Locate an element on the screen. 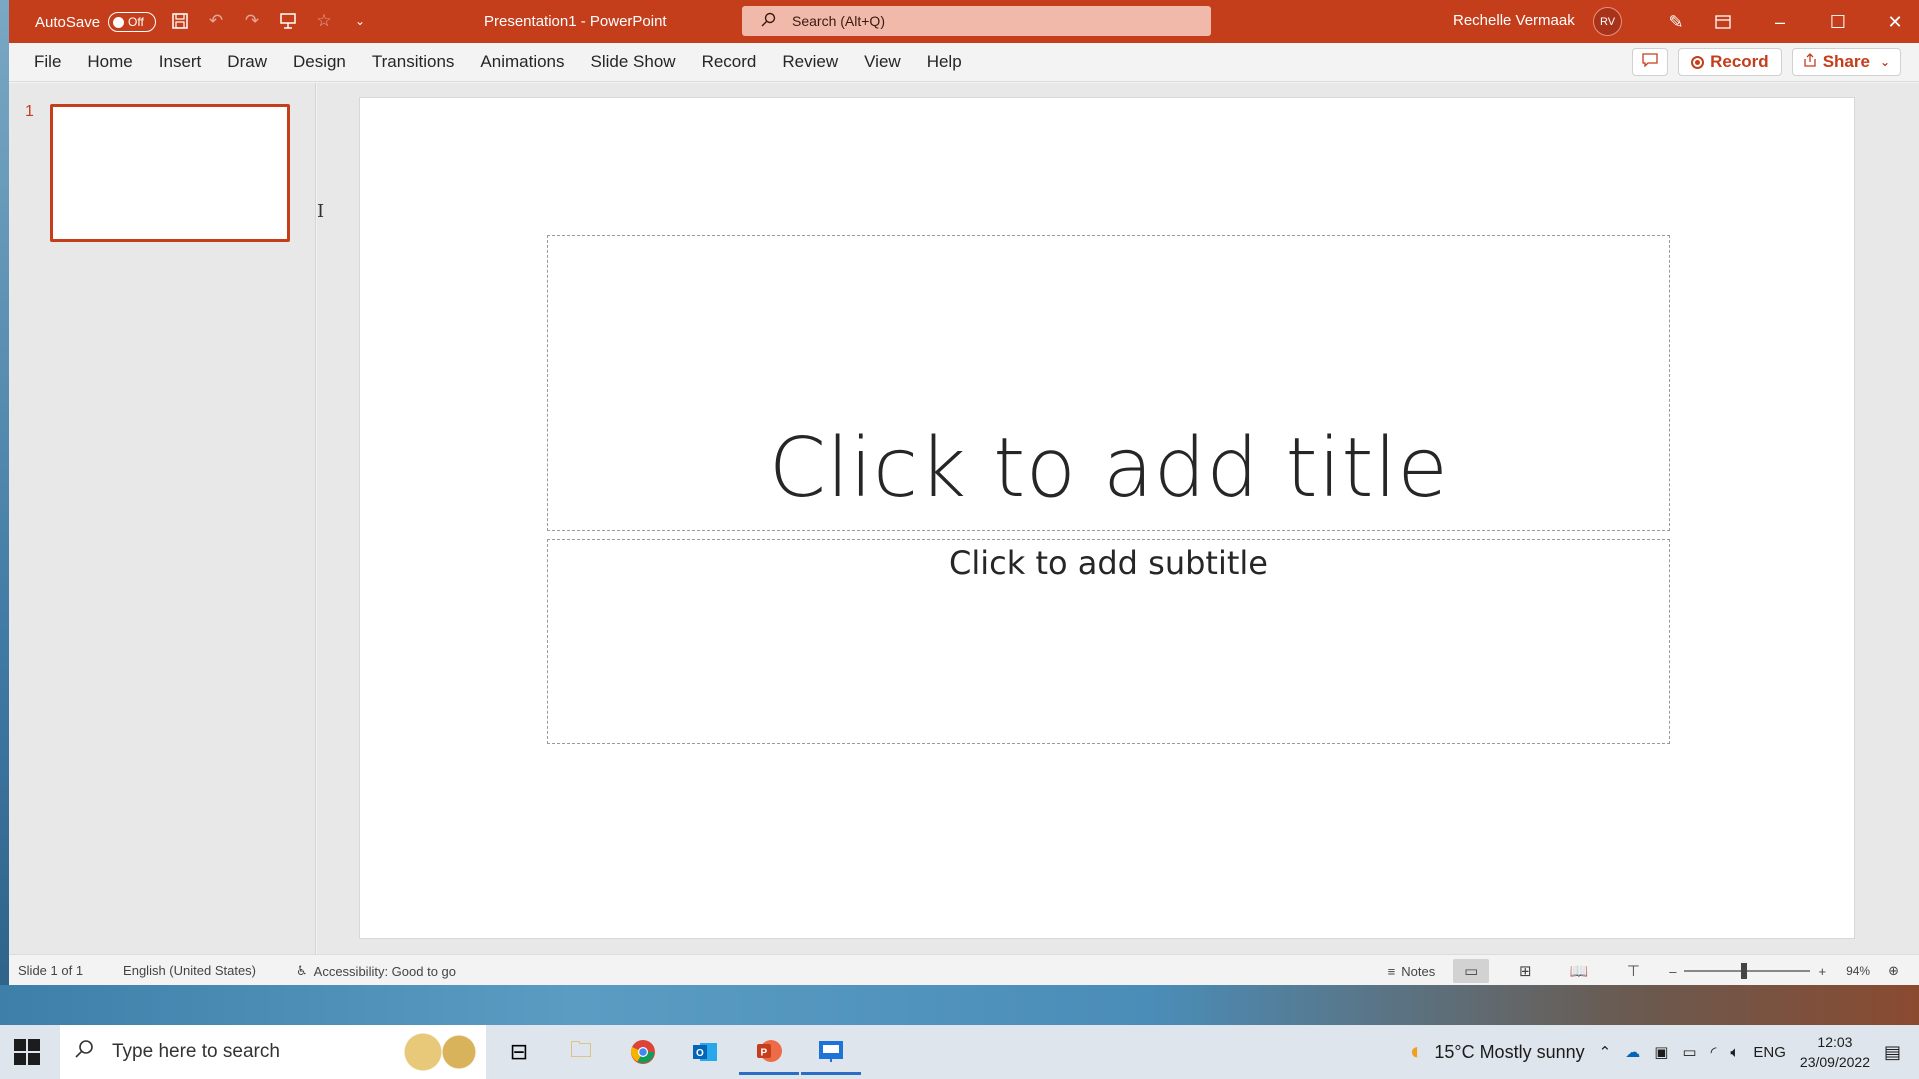 The width and height of the screenshot is (1919, 1079). undo-icon: ↶ is located at coordinates (216, 21).